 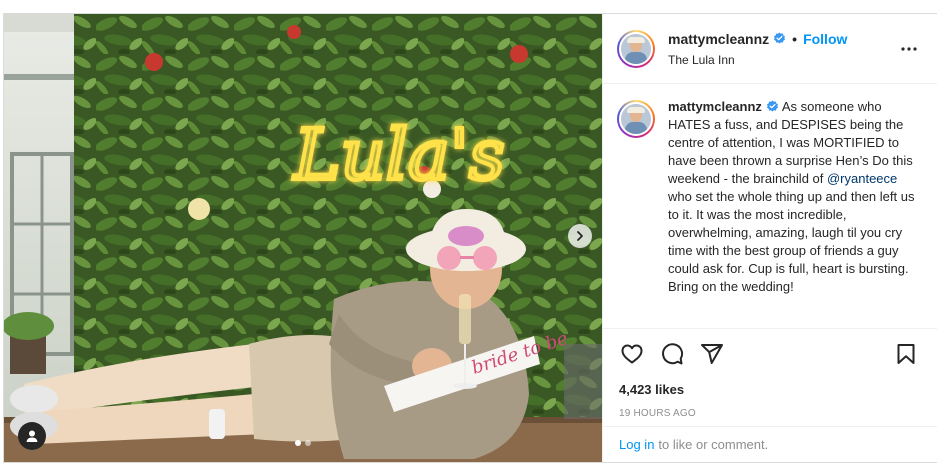 I want to click on comment-icon, so click(x=673, y=353).